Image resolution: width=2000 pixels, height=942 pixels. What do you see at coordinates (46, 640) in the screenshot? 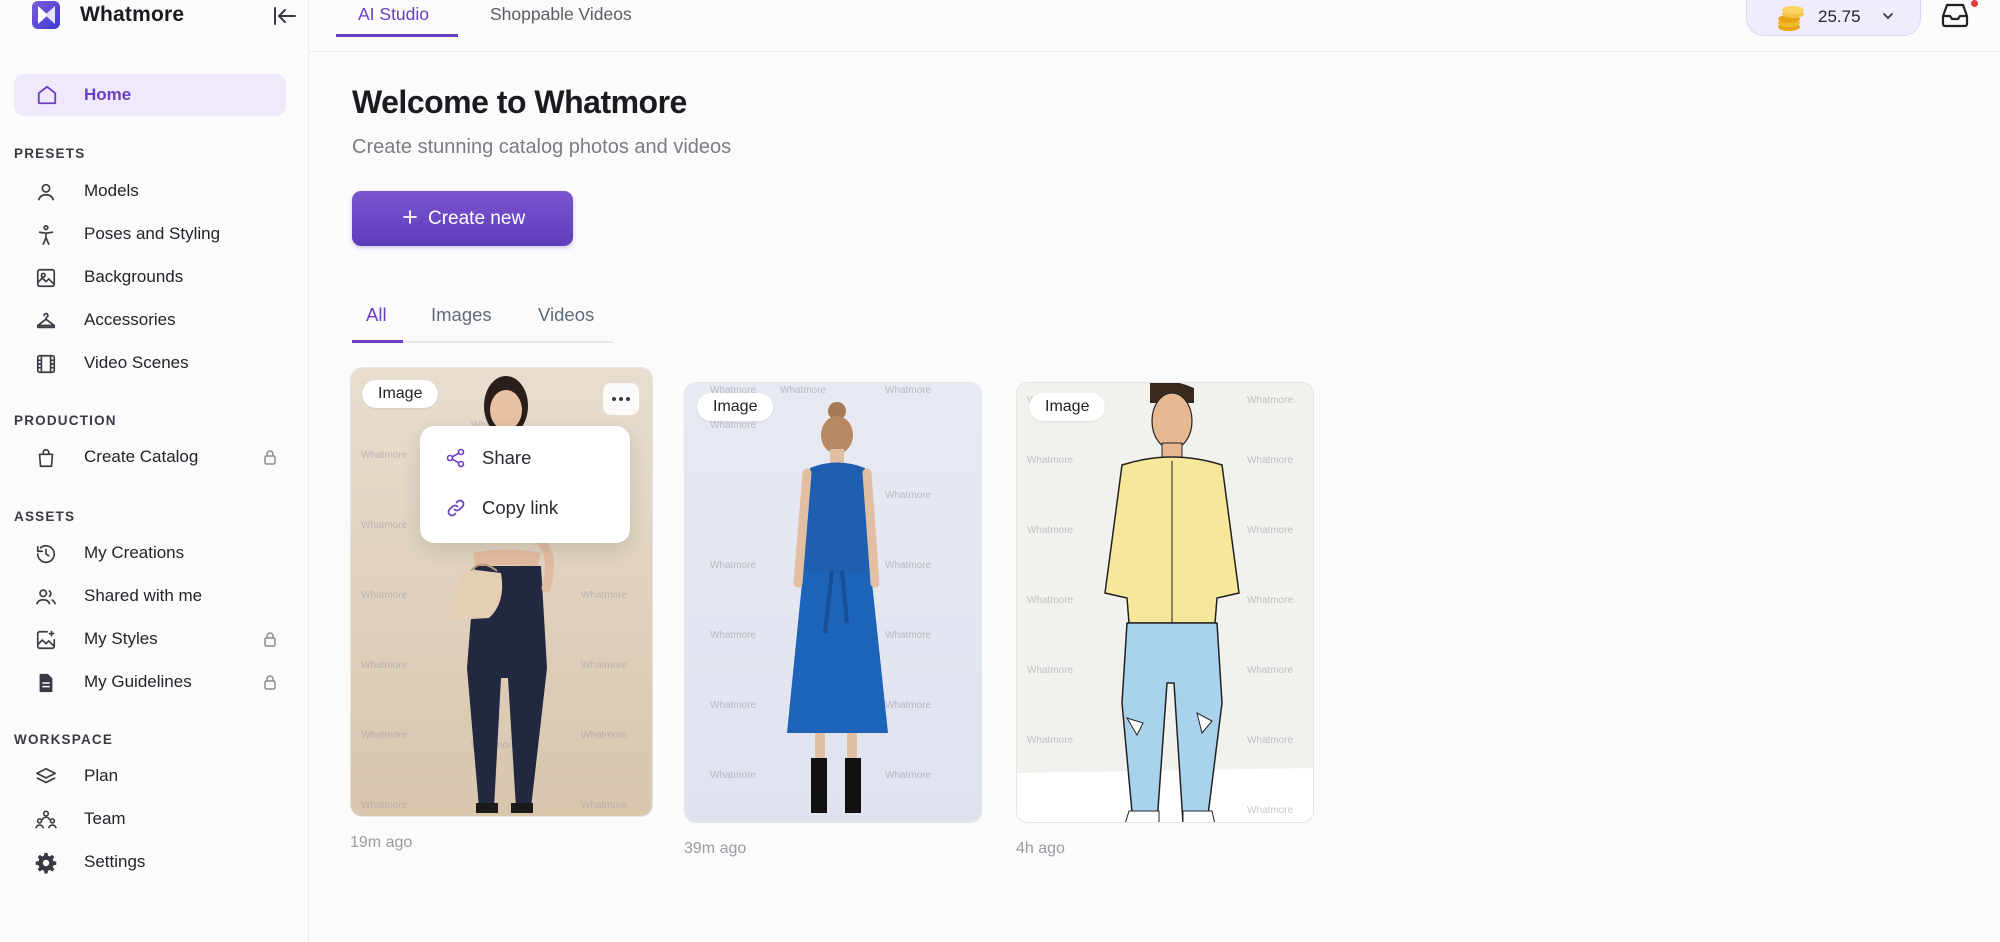
I see `image-add-icon` at bounding box center [46, 640].